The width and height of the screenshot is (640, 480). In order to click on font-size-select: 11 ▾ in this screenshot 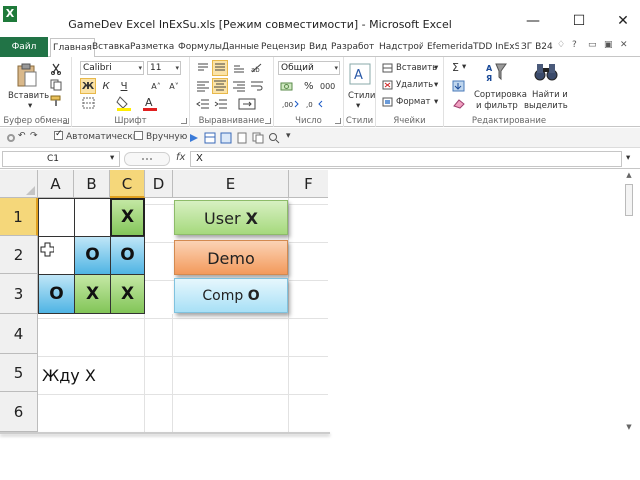, I will do `click(164, 68)`.